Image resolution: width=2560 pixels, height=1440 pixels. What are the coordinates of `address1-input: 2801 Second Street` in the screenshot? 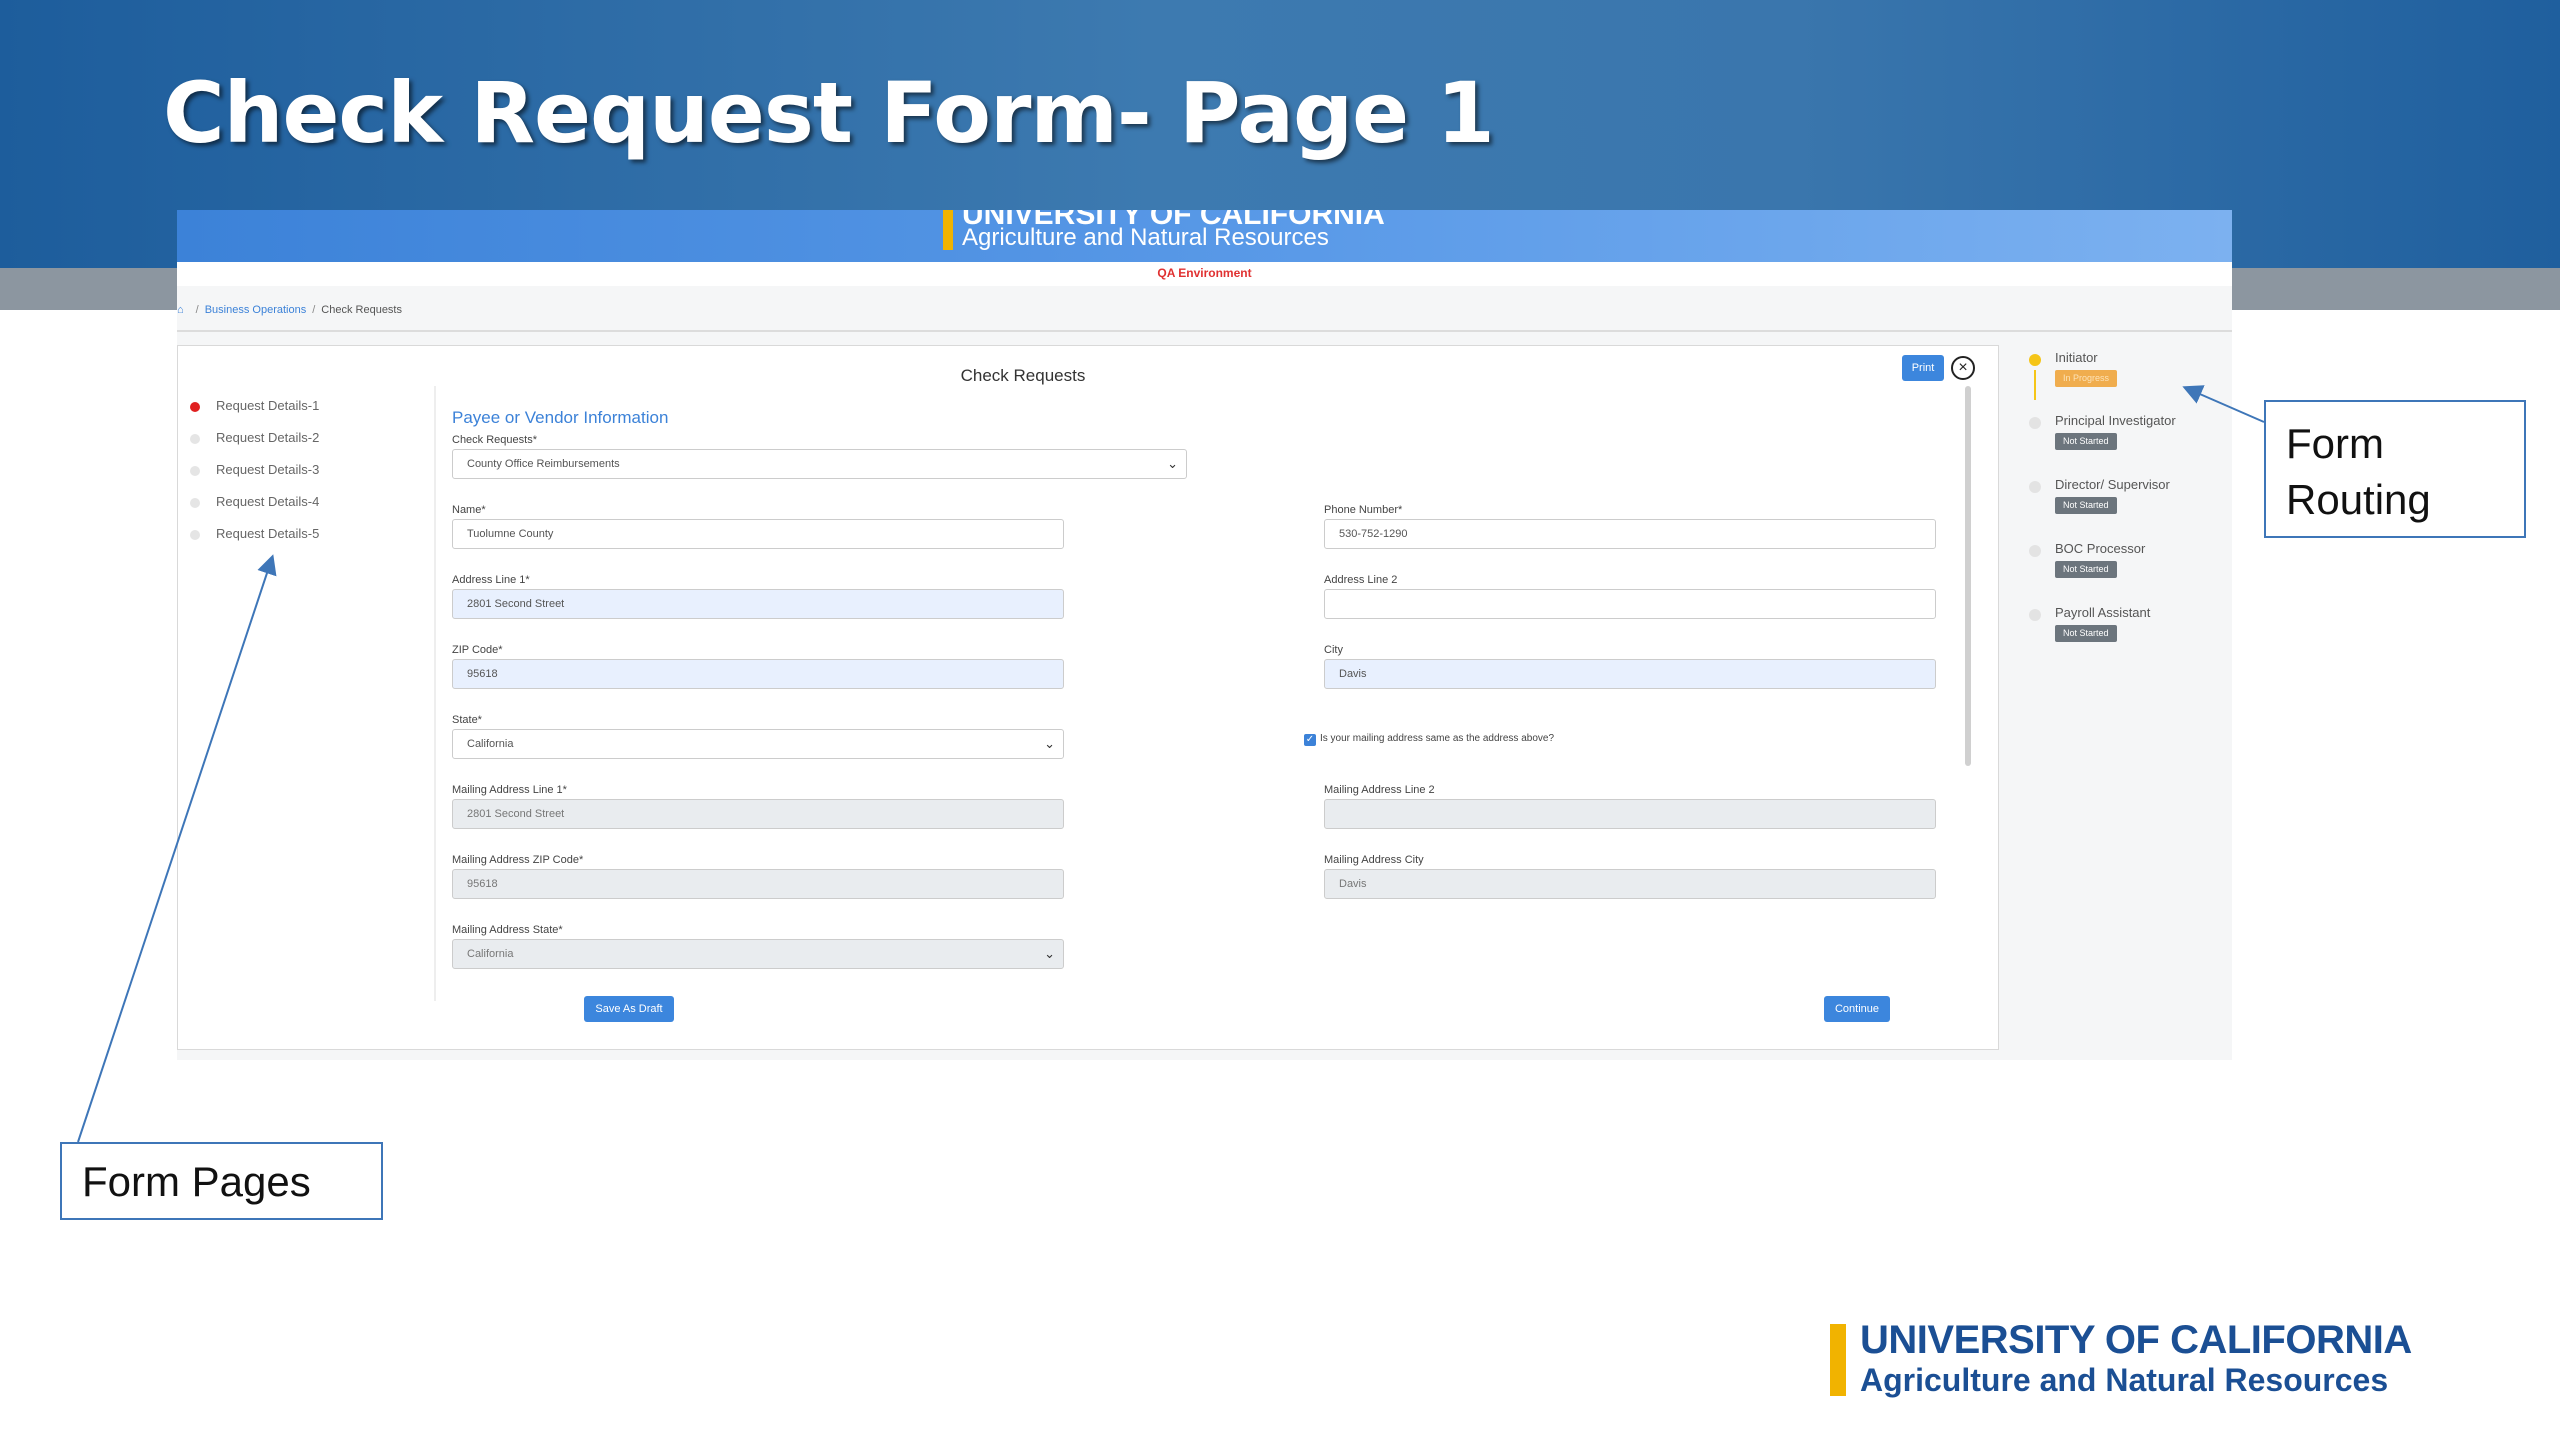 It's located at (758, 604).